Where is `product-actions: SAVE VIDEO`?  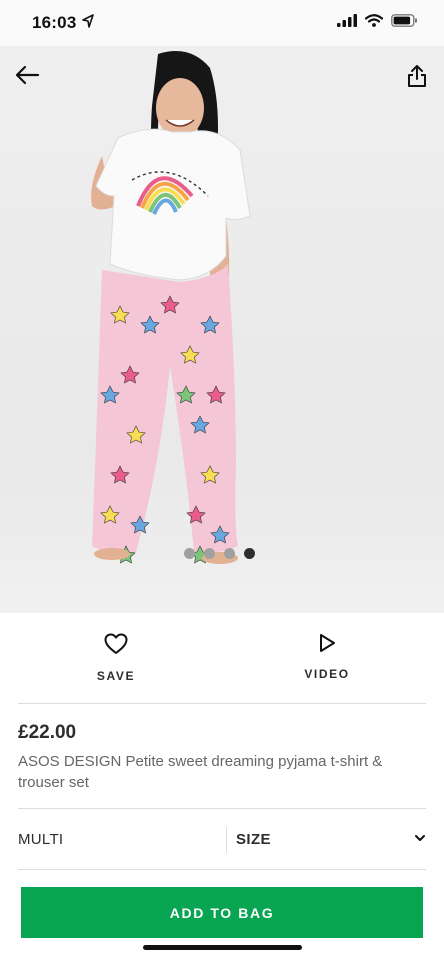
product-actions: SAVE VIDEO is located at coordinates (222, 658).